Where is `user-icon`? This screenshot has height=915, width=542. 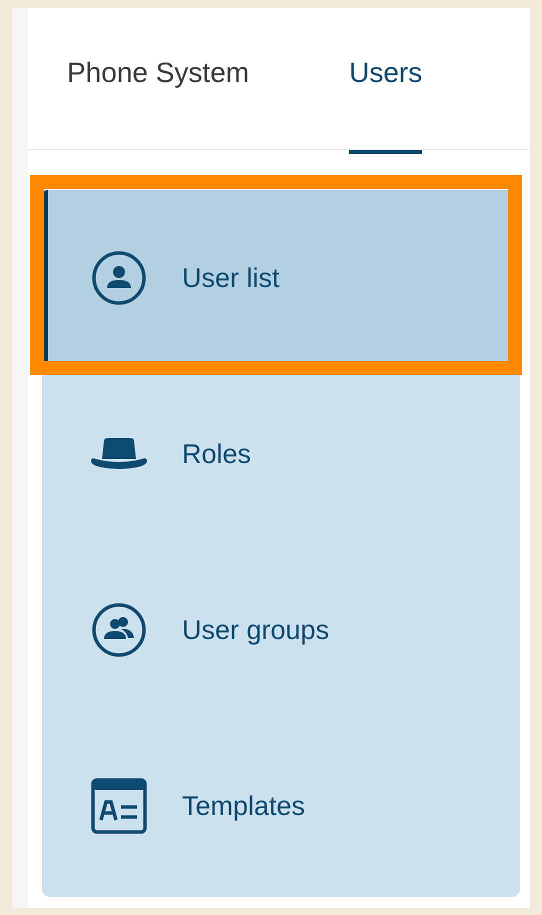 user-icon is located at coordinates (119, 278).